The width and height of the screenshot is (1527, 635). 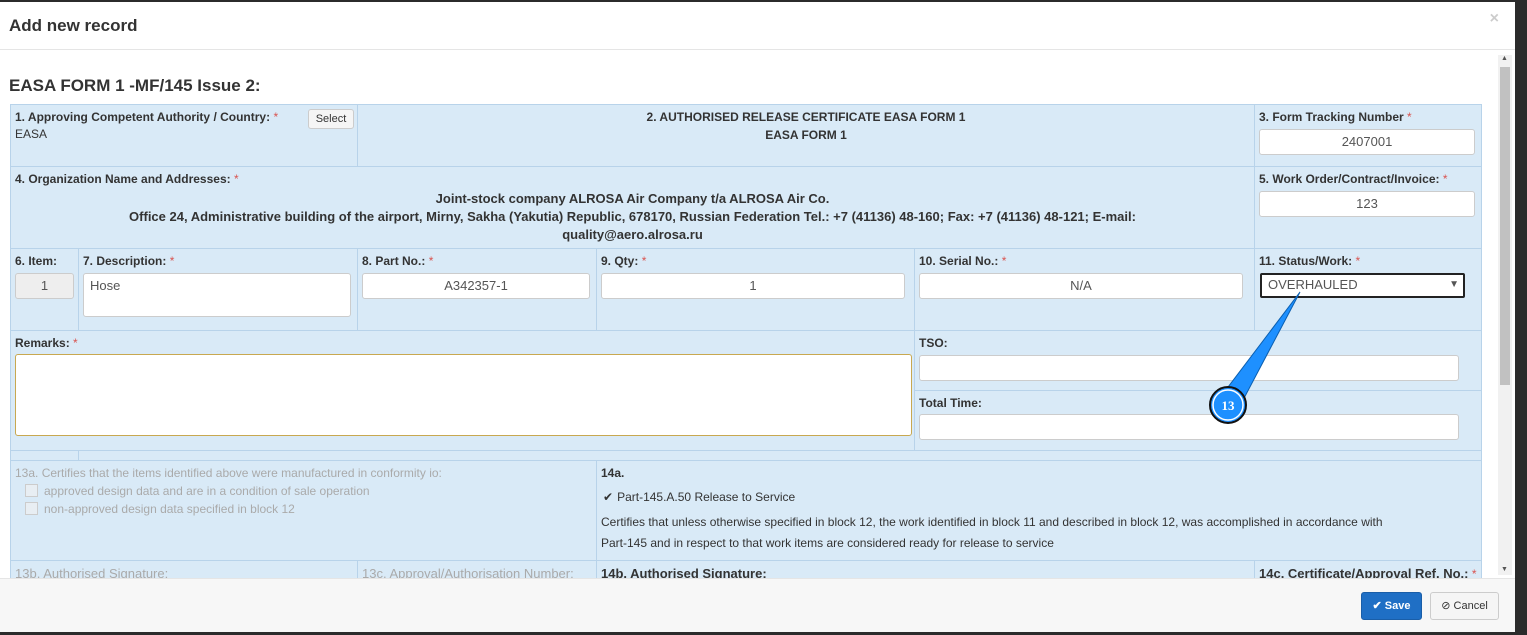 I want to click on callout-number: 13, so click(x=1229, y=405).